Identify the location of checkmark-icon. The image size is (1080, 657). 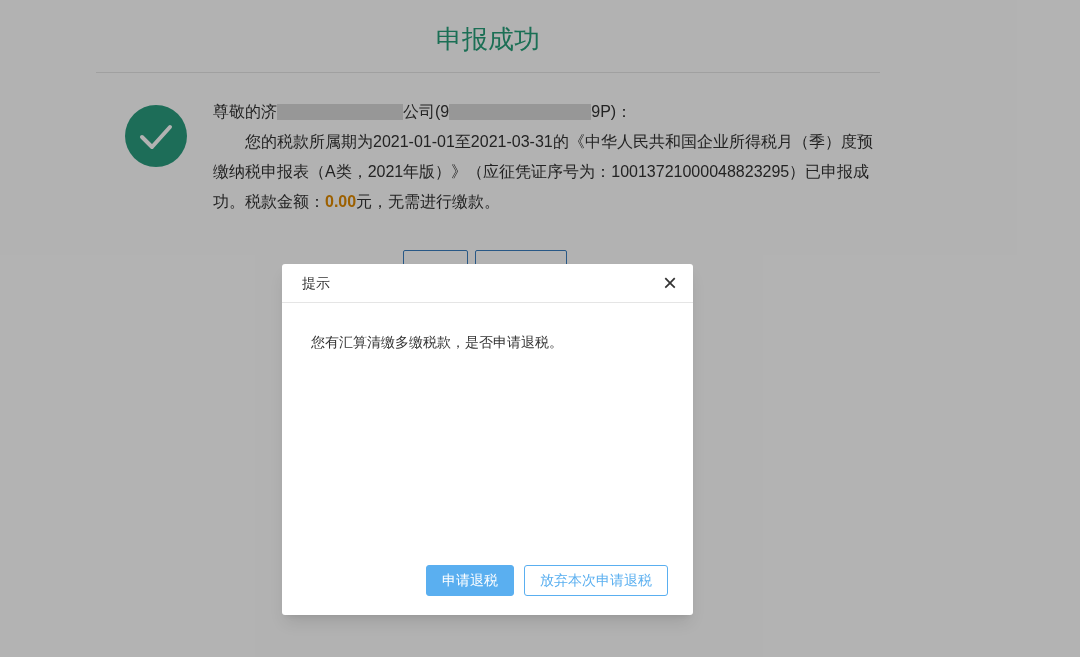
(155, 136).